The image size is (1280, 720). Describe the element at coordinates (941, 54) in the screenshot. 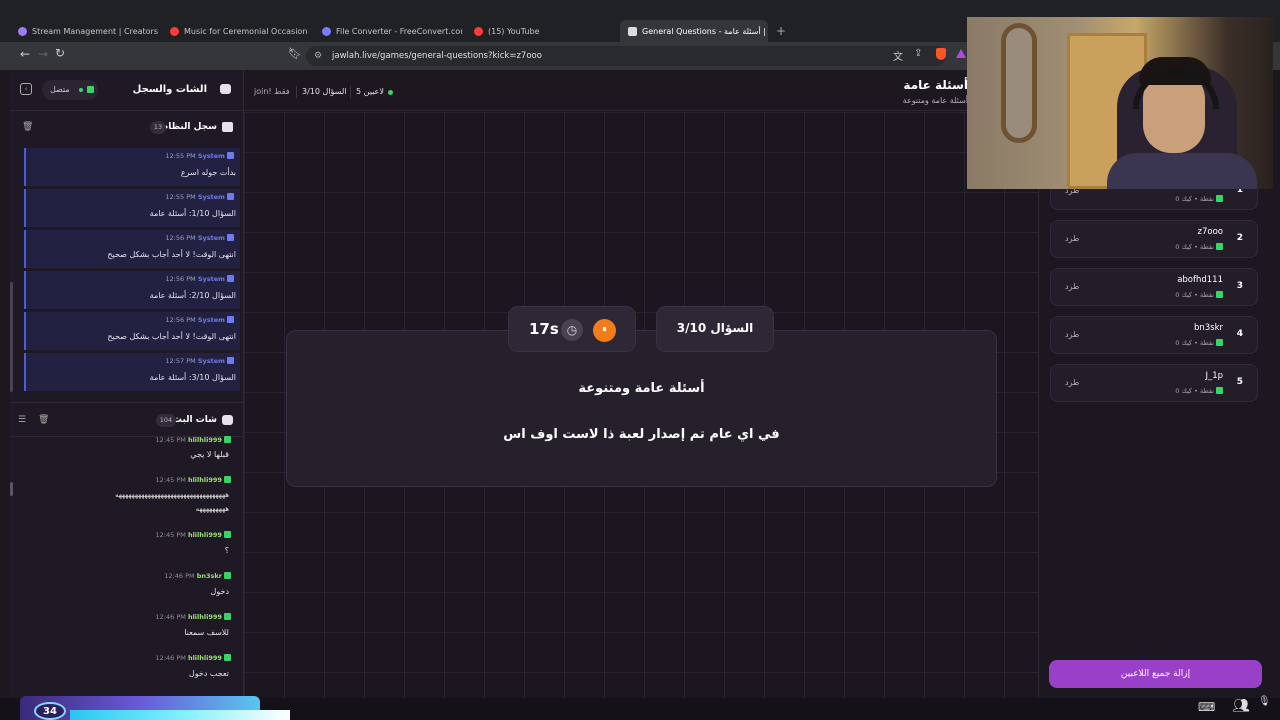

I see `brave-shield-icon` at that location.